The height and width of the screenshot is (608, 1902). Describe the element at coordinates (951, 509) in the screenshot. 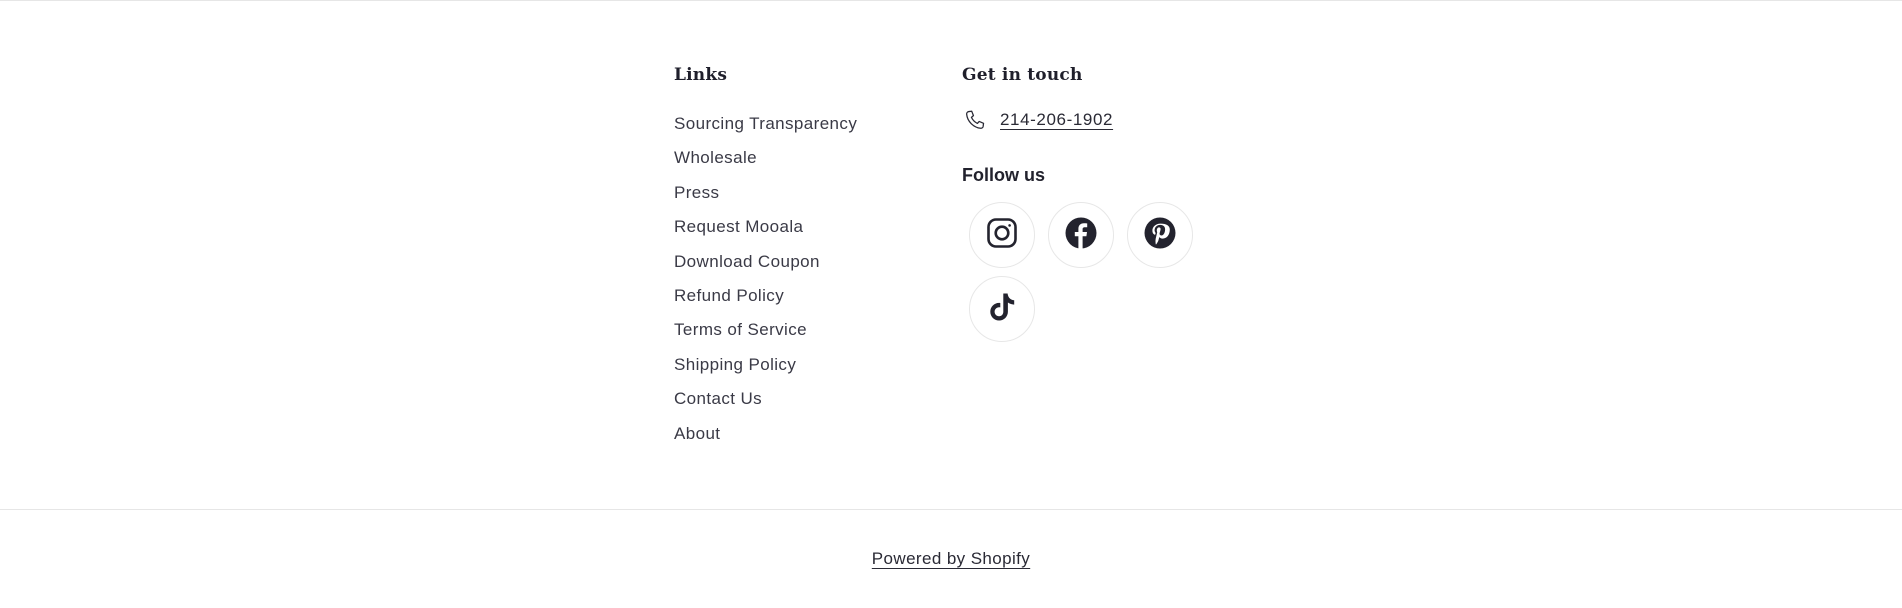

I see `footer-divider` at that location.